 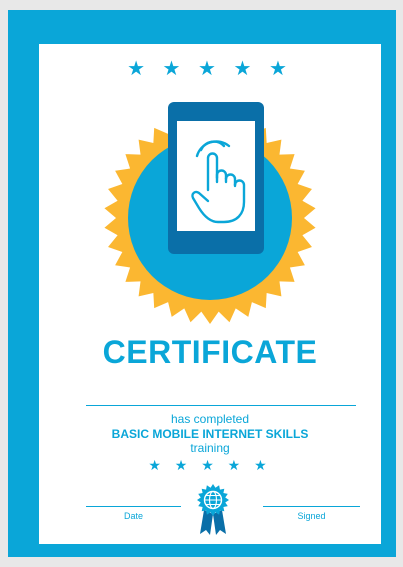 I want to click on name-line, so click(x=221, y=405).